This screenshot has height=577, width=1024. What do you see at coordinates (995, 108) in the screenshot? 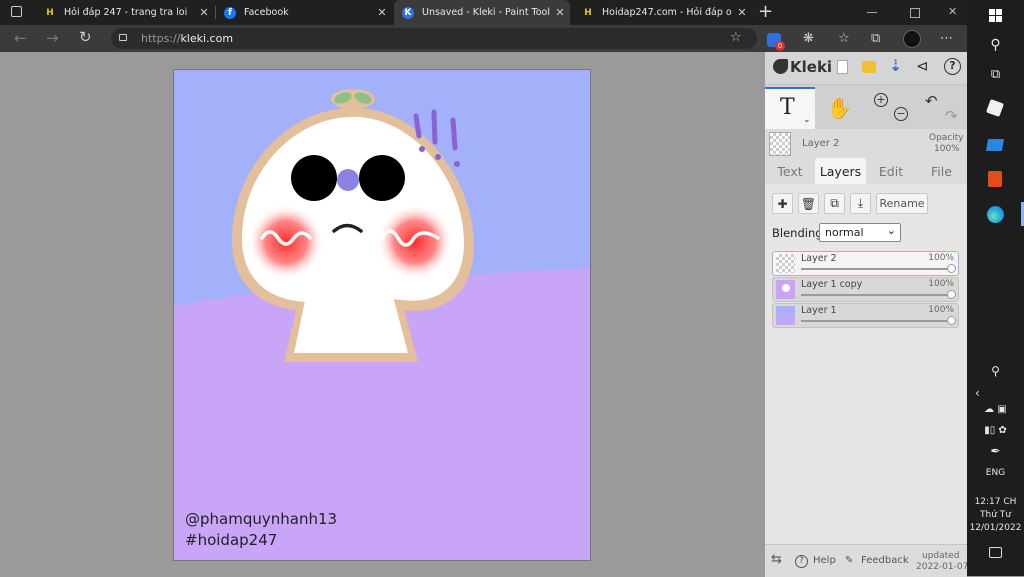
I see `app-cube-icon` at bounding box center [995, 108].